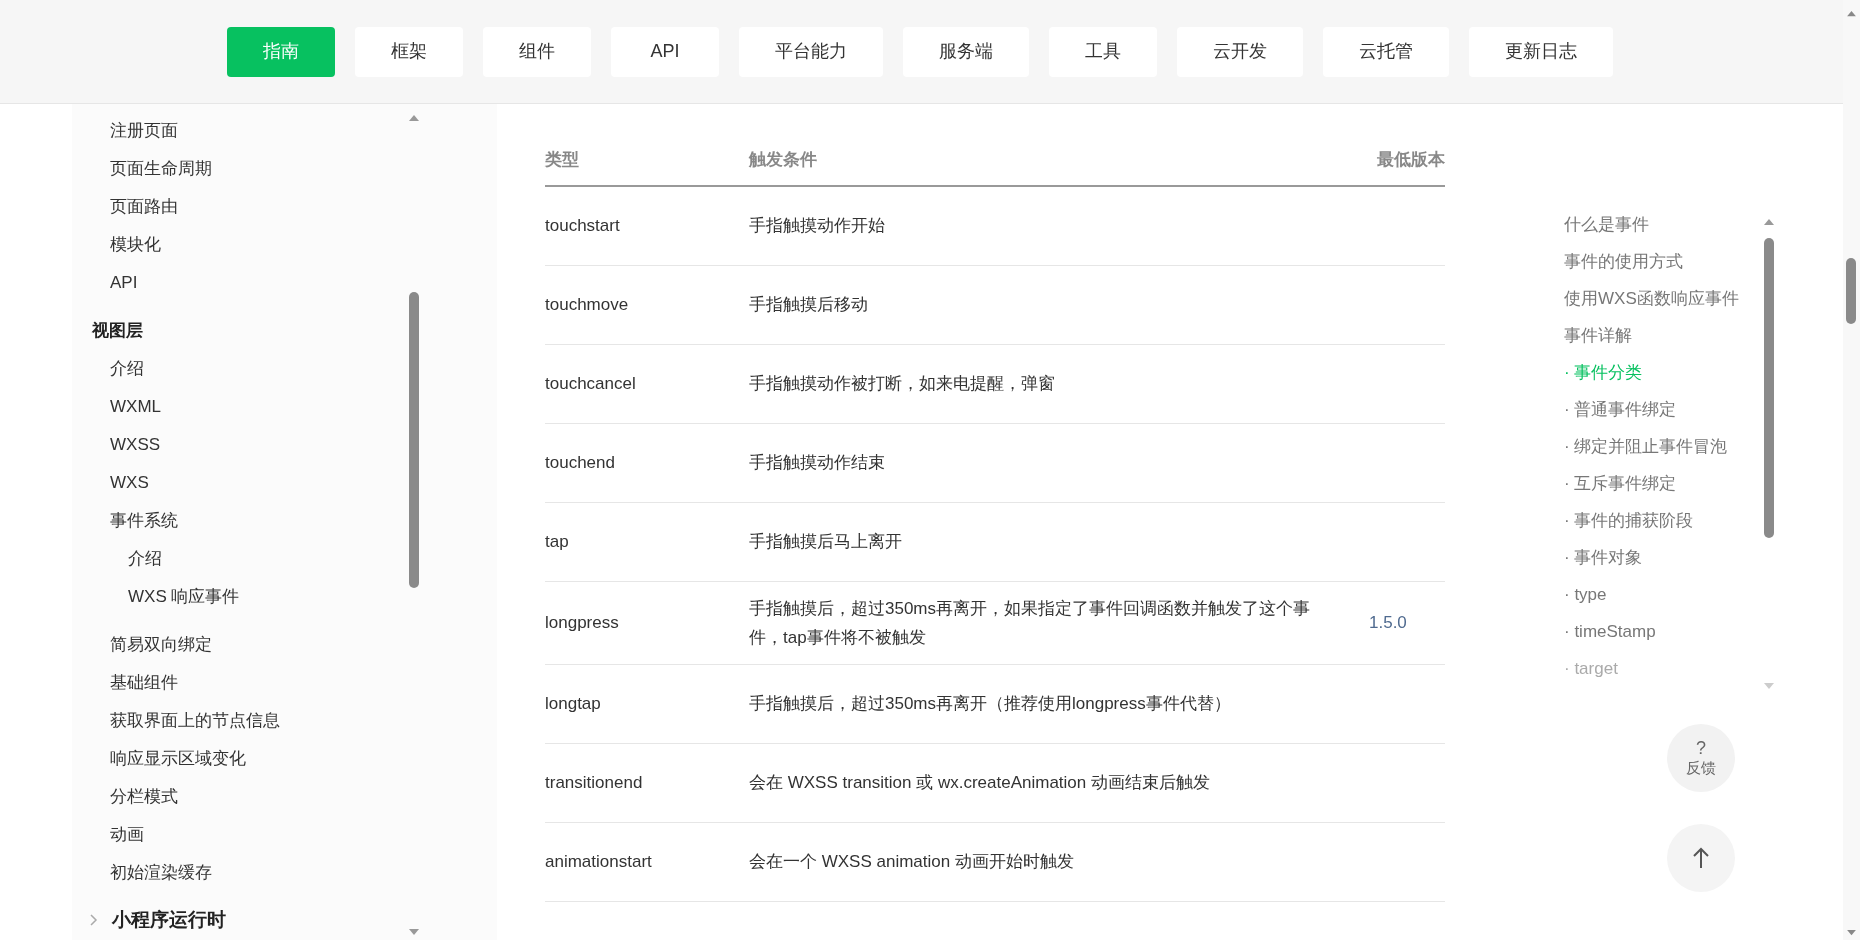 This screenshot has height=940, width=1860. What do you see at coordinates (817, 226) in the screenshot?
I see `table-cell: 手指触摸动作开始` at bounding box center [817, 226].